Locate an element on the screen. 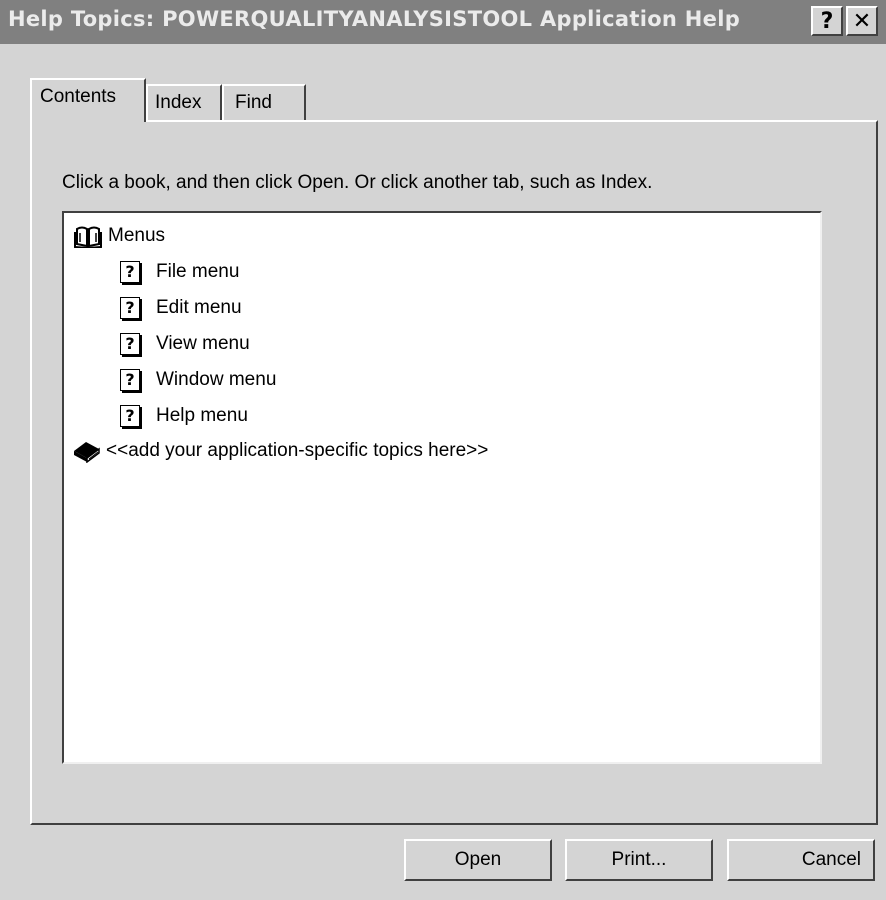 The width and height of the screenshot is (886, 900). context-help-button: ? is located at coordinates (827, 21).